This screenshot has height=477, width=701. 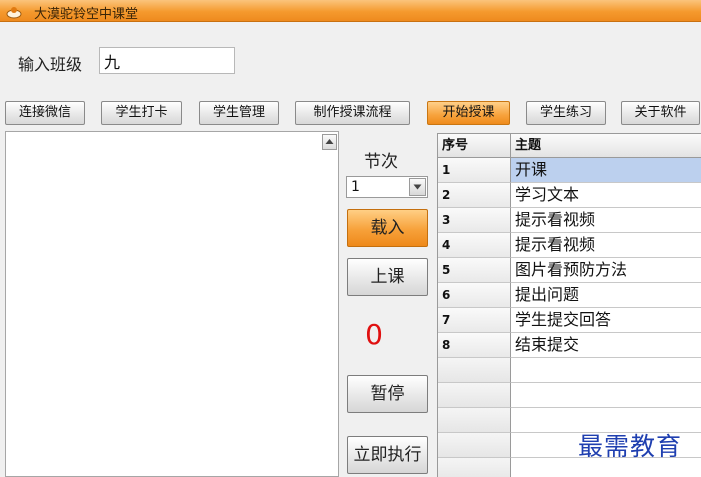 I want to click on table-row: 4 提示看视频, so click(x=569, y=245).